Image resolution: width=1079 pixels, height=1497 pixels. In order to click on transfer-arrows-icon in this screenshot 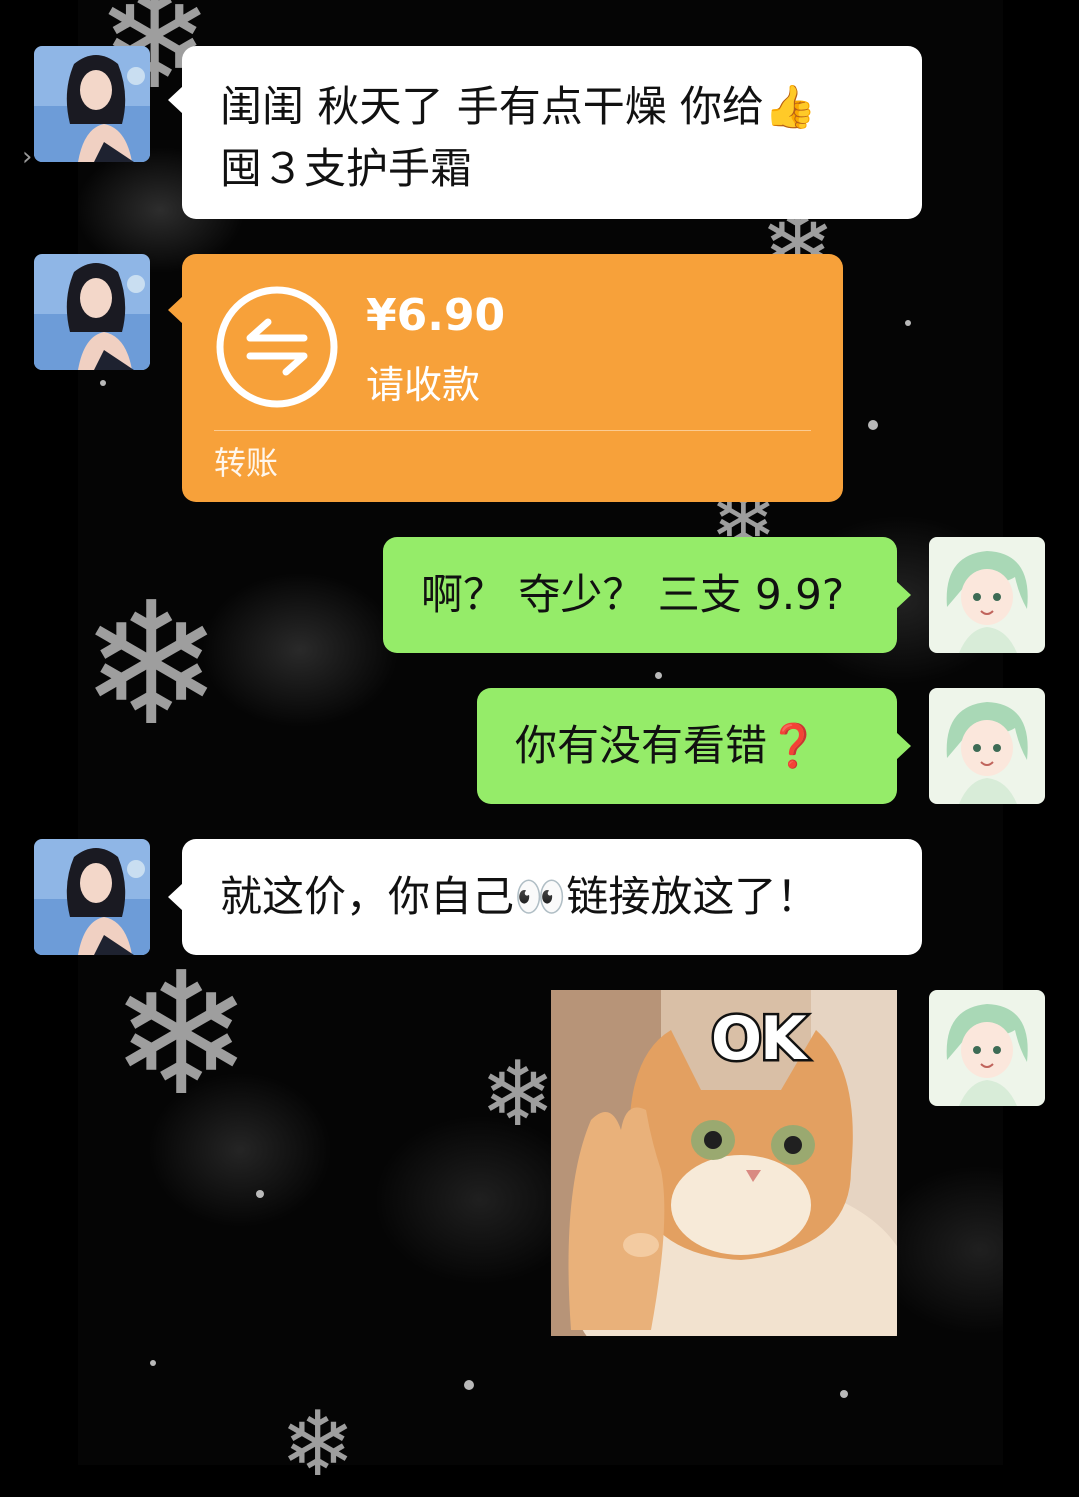, I will do `click(277, 347)`.